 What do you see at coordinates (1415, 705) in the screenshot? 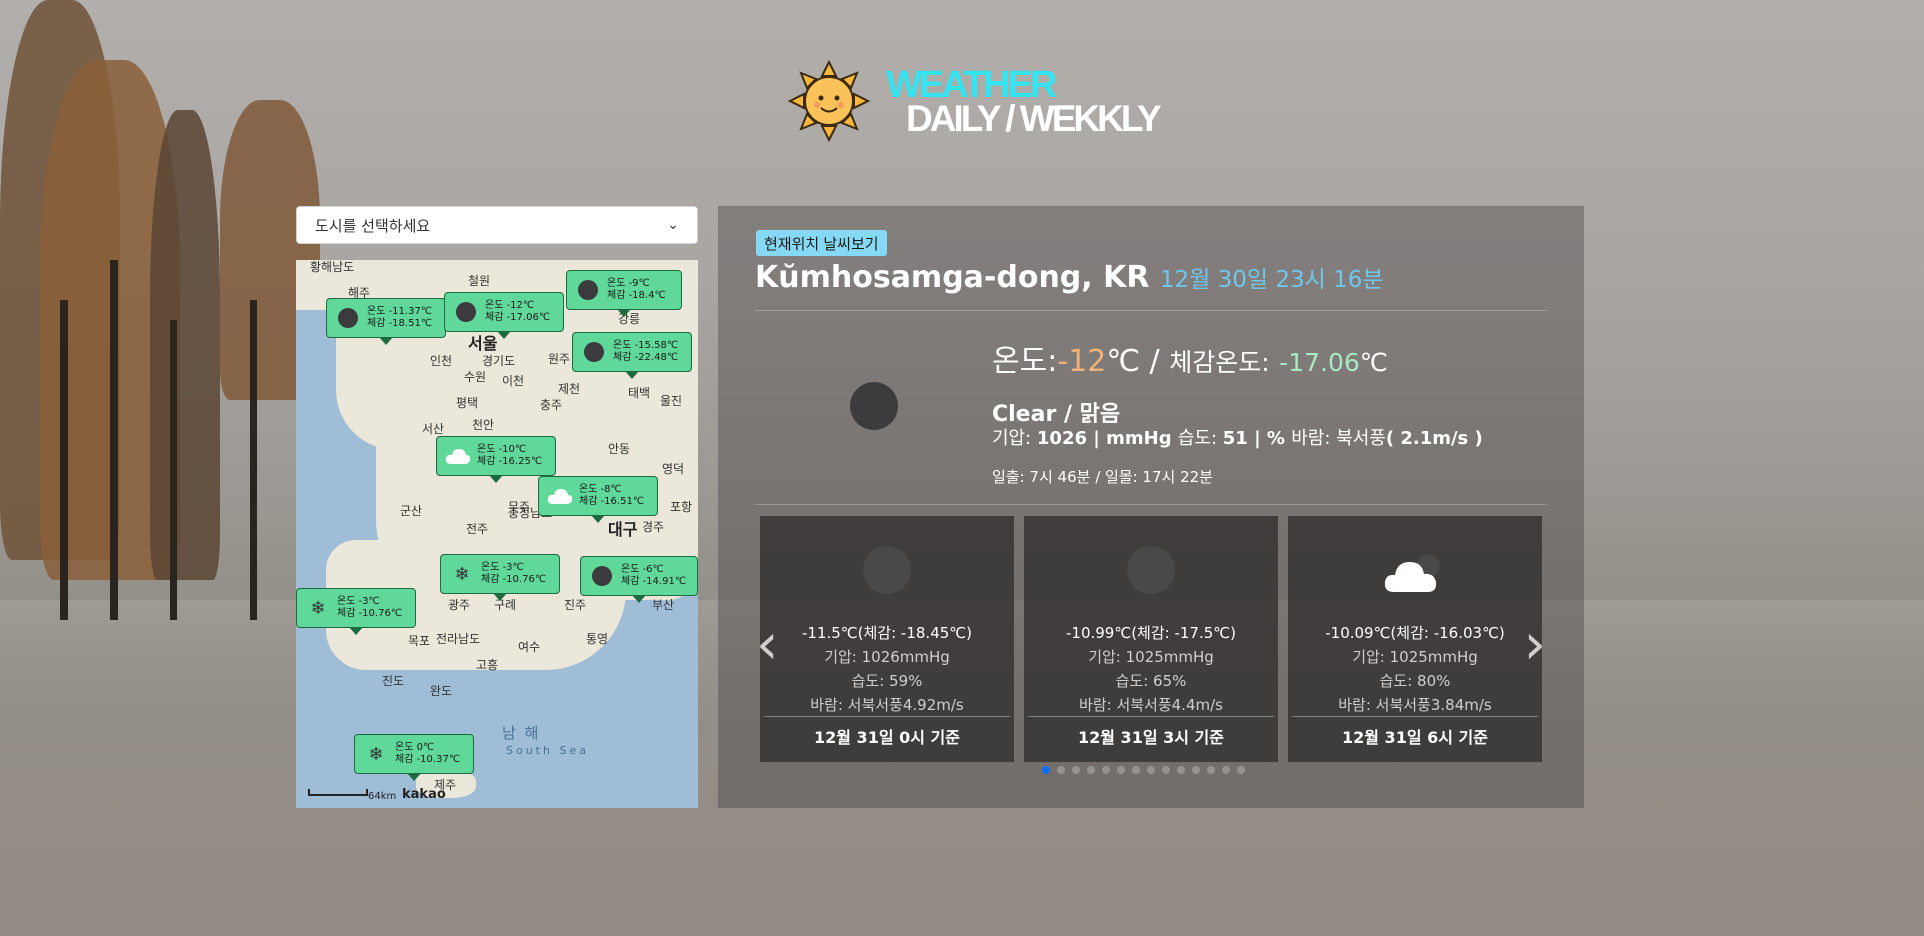
I see `forecast-wind: 바람: 서북서풍3.84m/s` at bounding box center [1415, 705].